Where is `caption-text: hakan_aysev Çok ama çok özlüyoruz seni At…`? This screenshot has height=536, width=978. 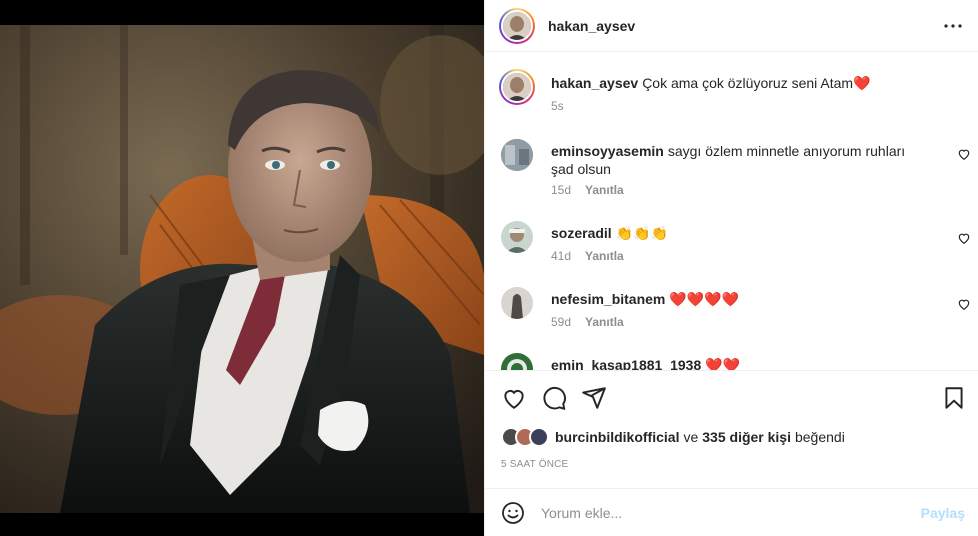 caption-text: hakan_aysev Çok ama çok özlüyoruz seni At… is located at coordinates (741, 83).